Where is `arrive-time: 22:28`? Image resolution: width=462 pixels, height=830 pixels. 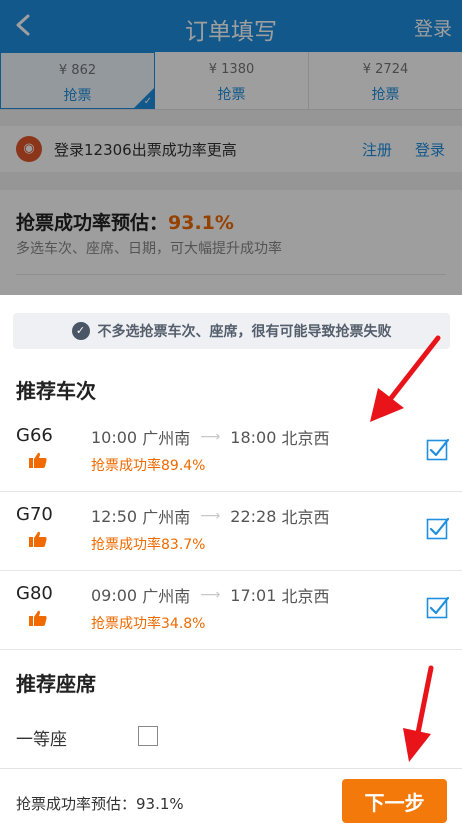
arrive-time: 22:28 is located at coordinates (253, 516).